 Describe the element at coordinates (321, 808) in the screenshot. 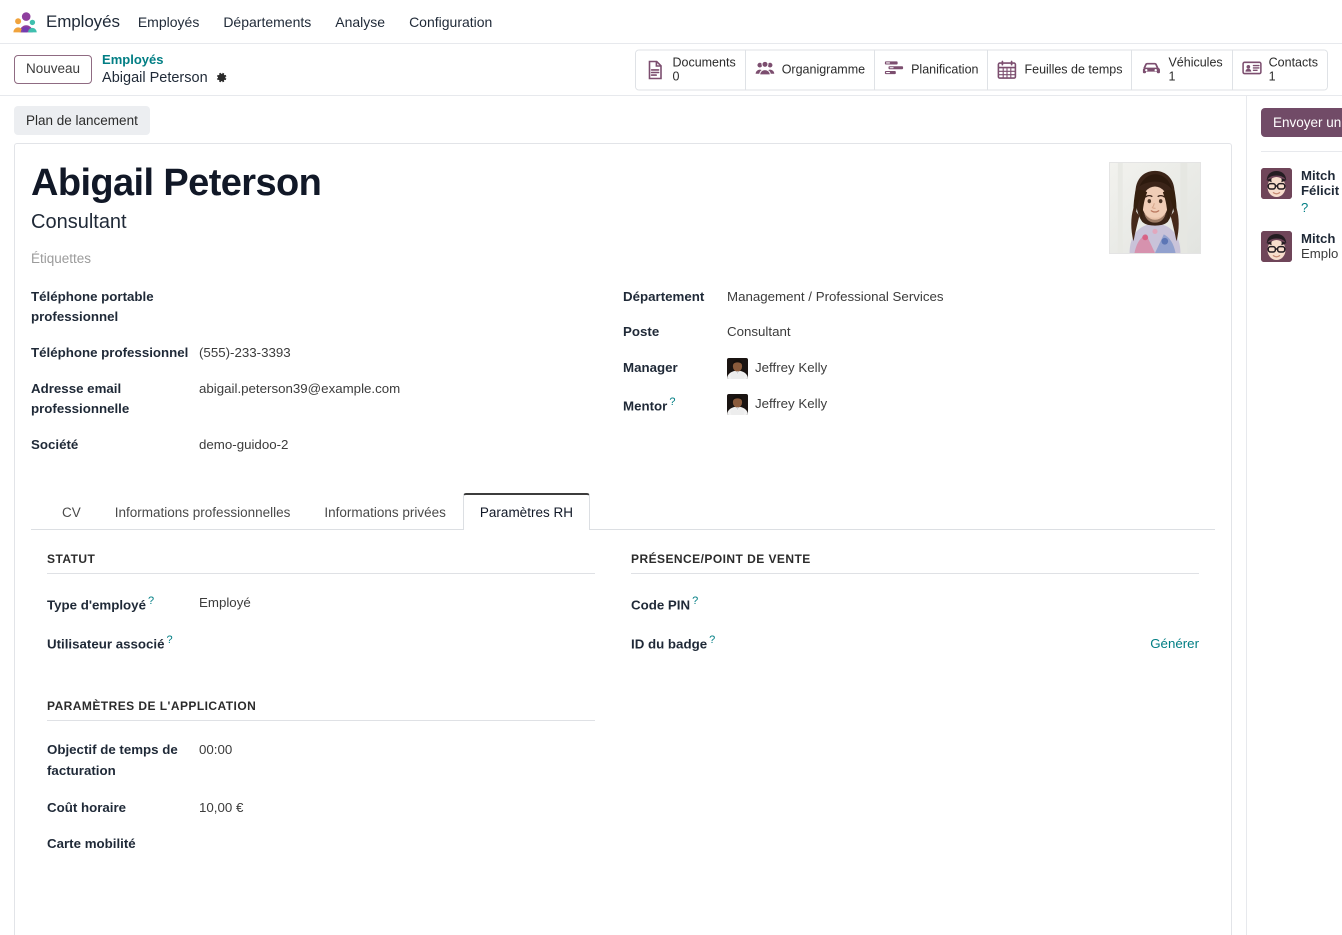

I see `field-row-hourly-cost: Coût horaire 10,00 €` at that location.